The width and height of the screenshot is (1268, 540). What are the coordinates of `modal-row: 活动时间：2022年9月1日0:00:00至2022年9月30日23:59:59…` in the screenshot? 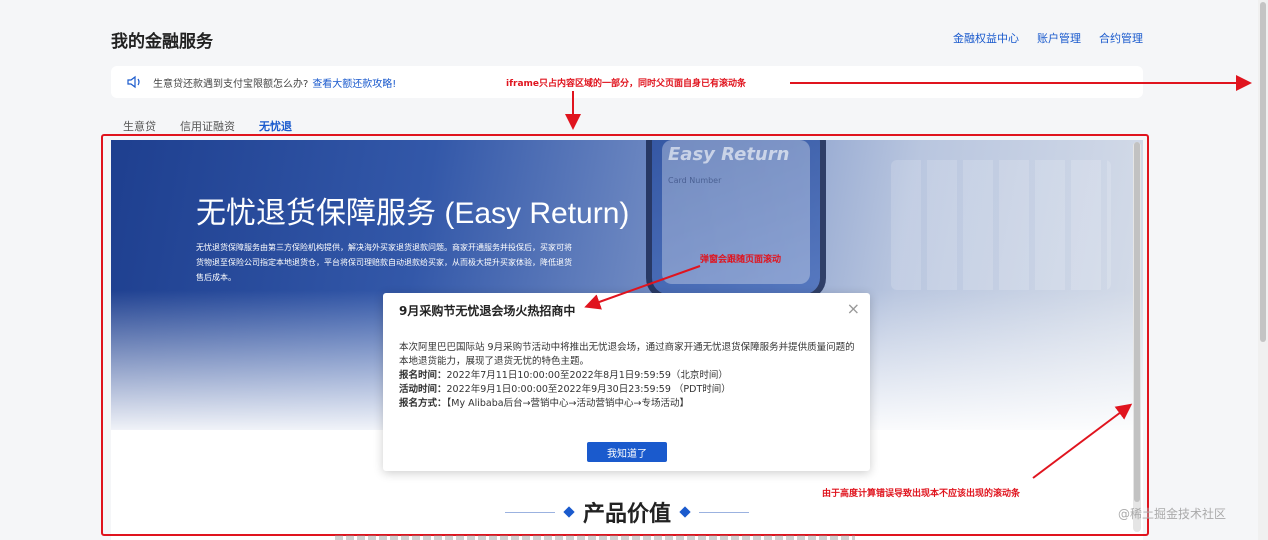 It's located at (565, 389).